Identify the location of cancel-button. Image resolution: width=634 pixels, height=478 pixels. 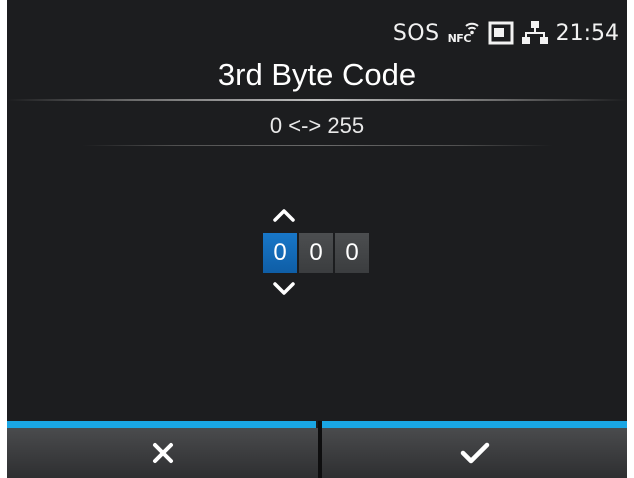
(162, 453).